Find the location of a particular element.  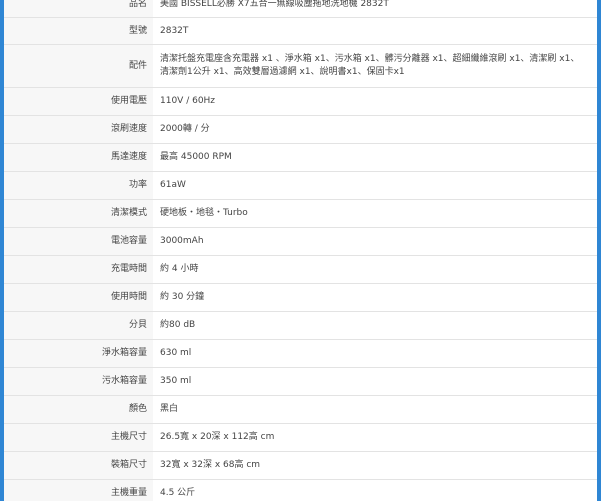

table-row: 型號 2832T is located at coordinates (300, 31).